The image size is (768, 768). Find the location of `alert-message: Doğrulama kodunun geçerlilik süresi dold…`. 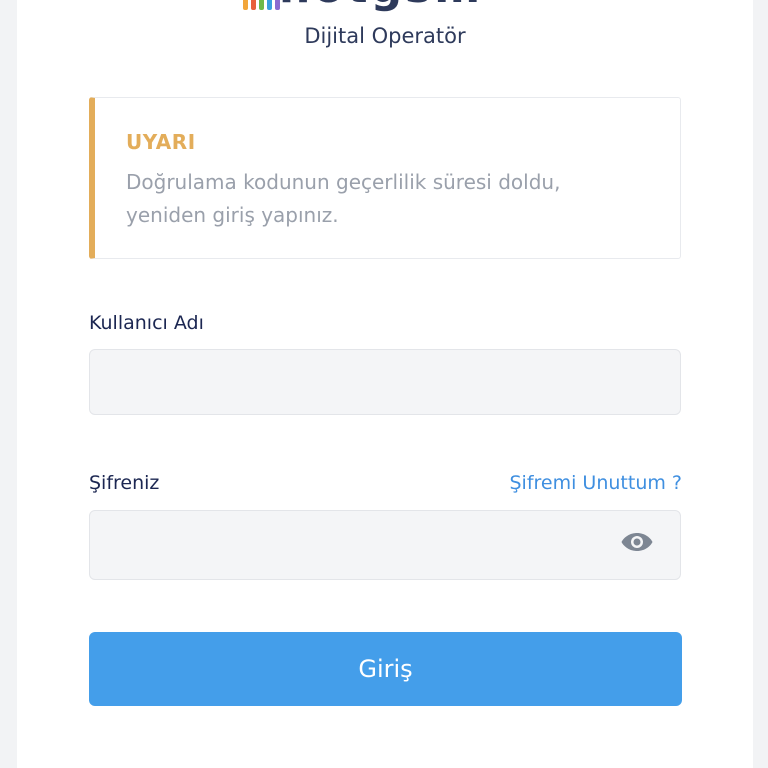

alert-message: Doğrulama kodunun geçerlilik süresi dold… is located at coordinates (343, 198).